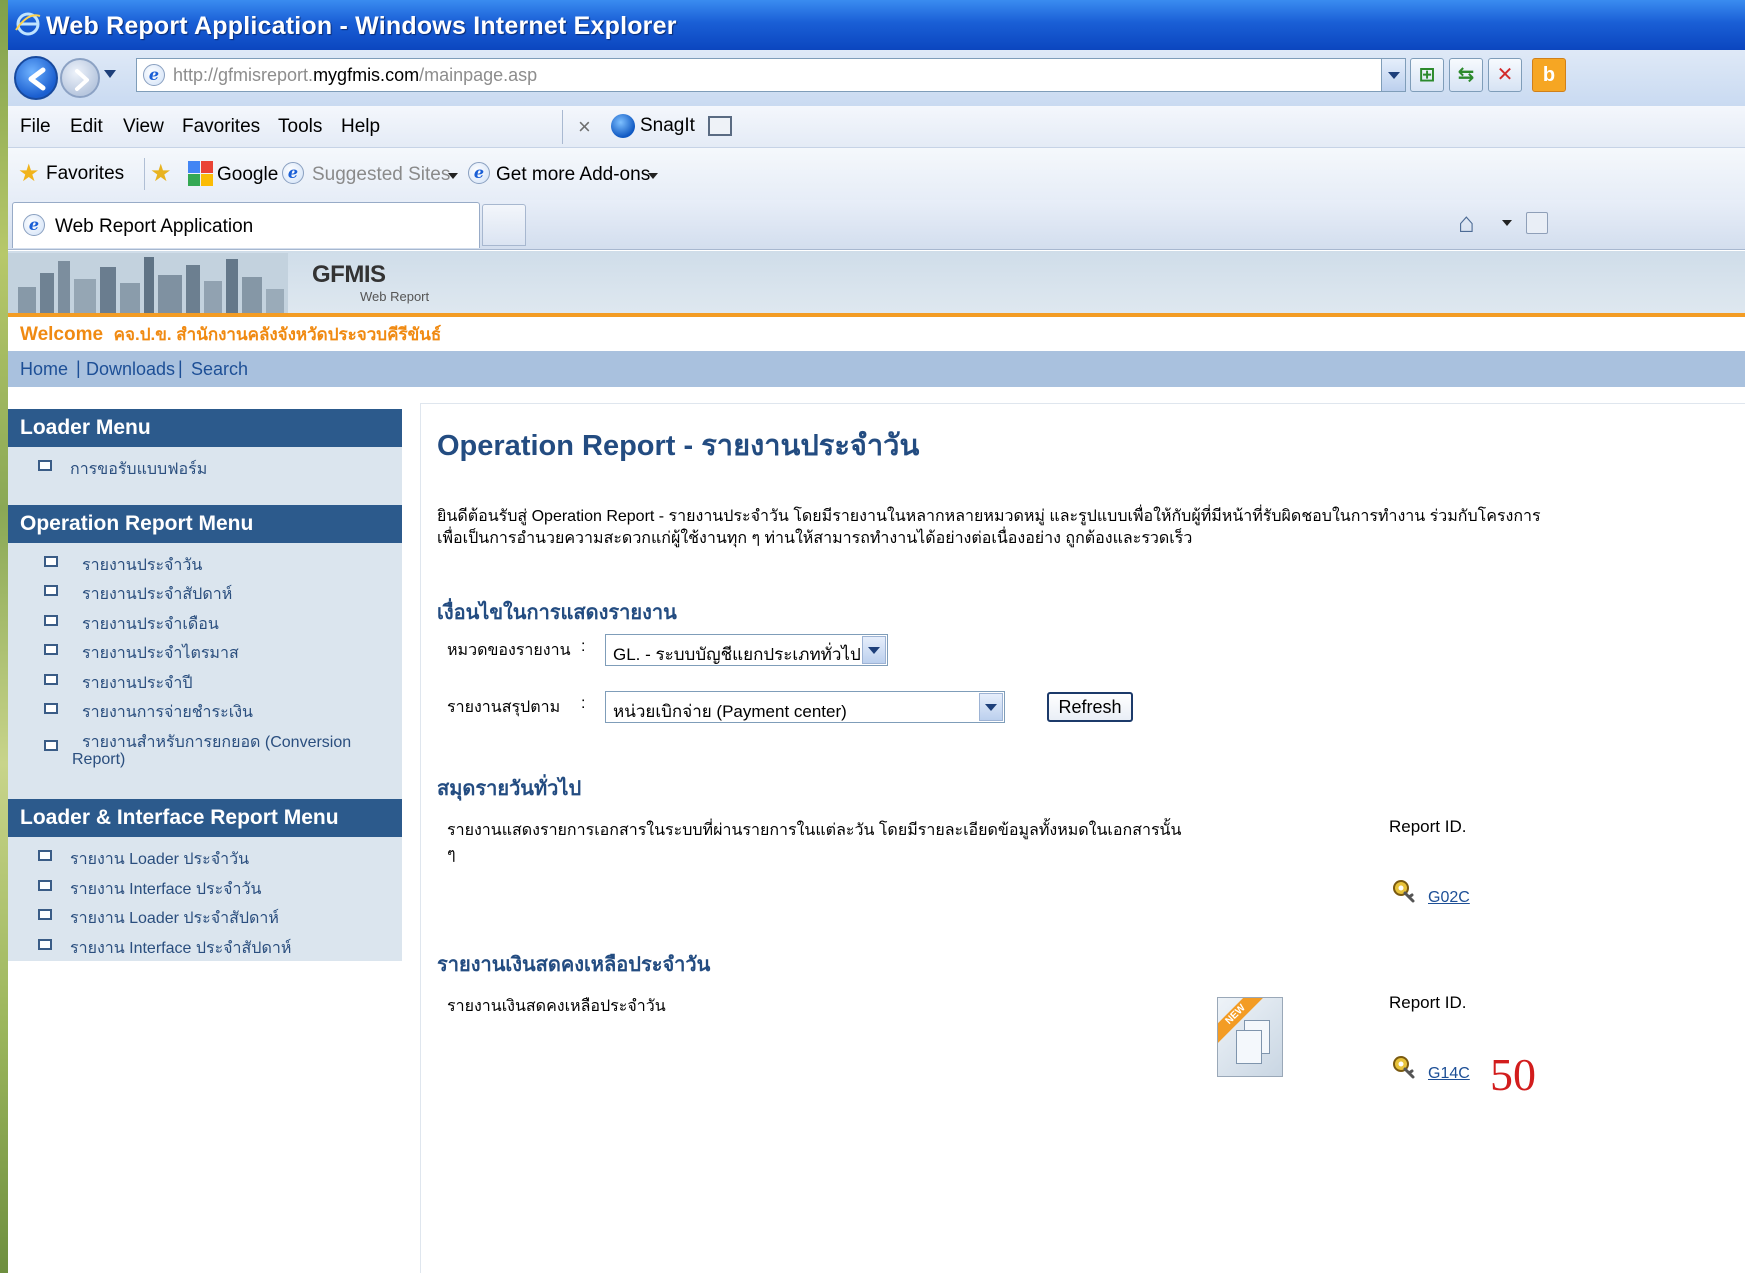 The height and width of the screenshot is (1273, 1745). What do you see at coordinates (219, 369) in the screenshot?
I see `nav-search: Search` at bounding box center [219, 369].